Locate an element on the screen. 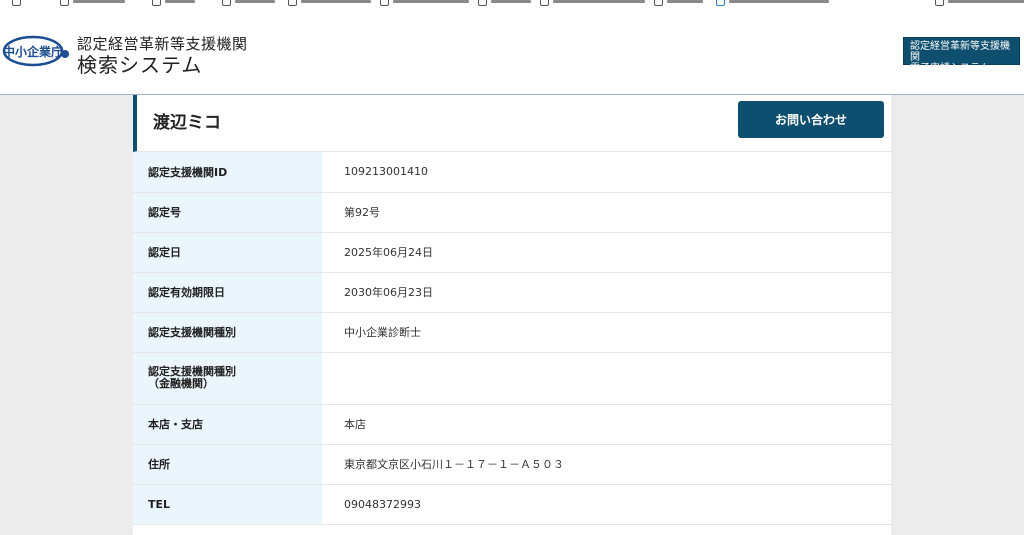  table-row: TEL 09048372993 is located at coordinates (512, 504).